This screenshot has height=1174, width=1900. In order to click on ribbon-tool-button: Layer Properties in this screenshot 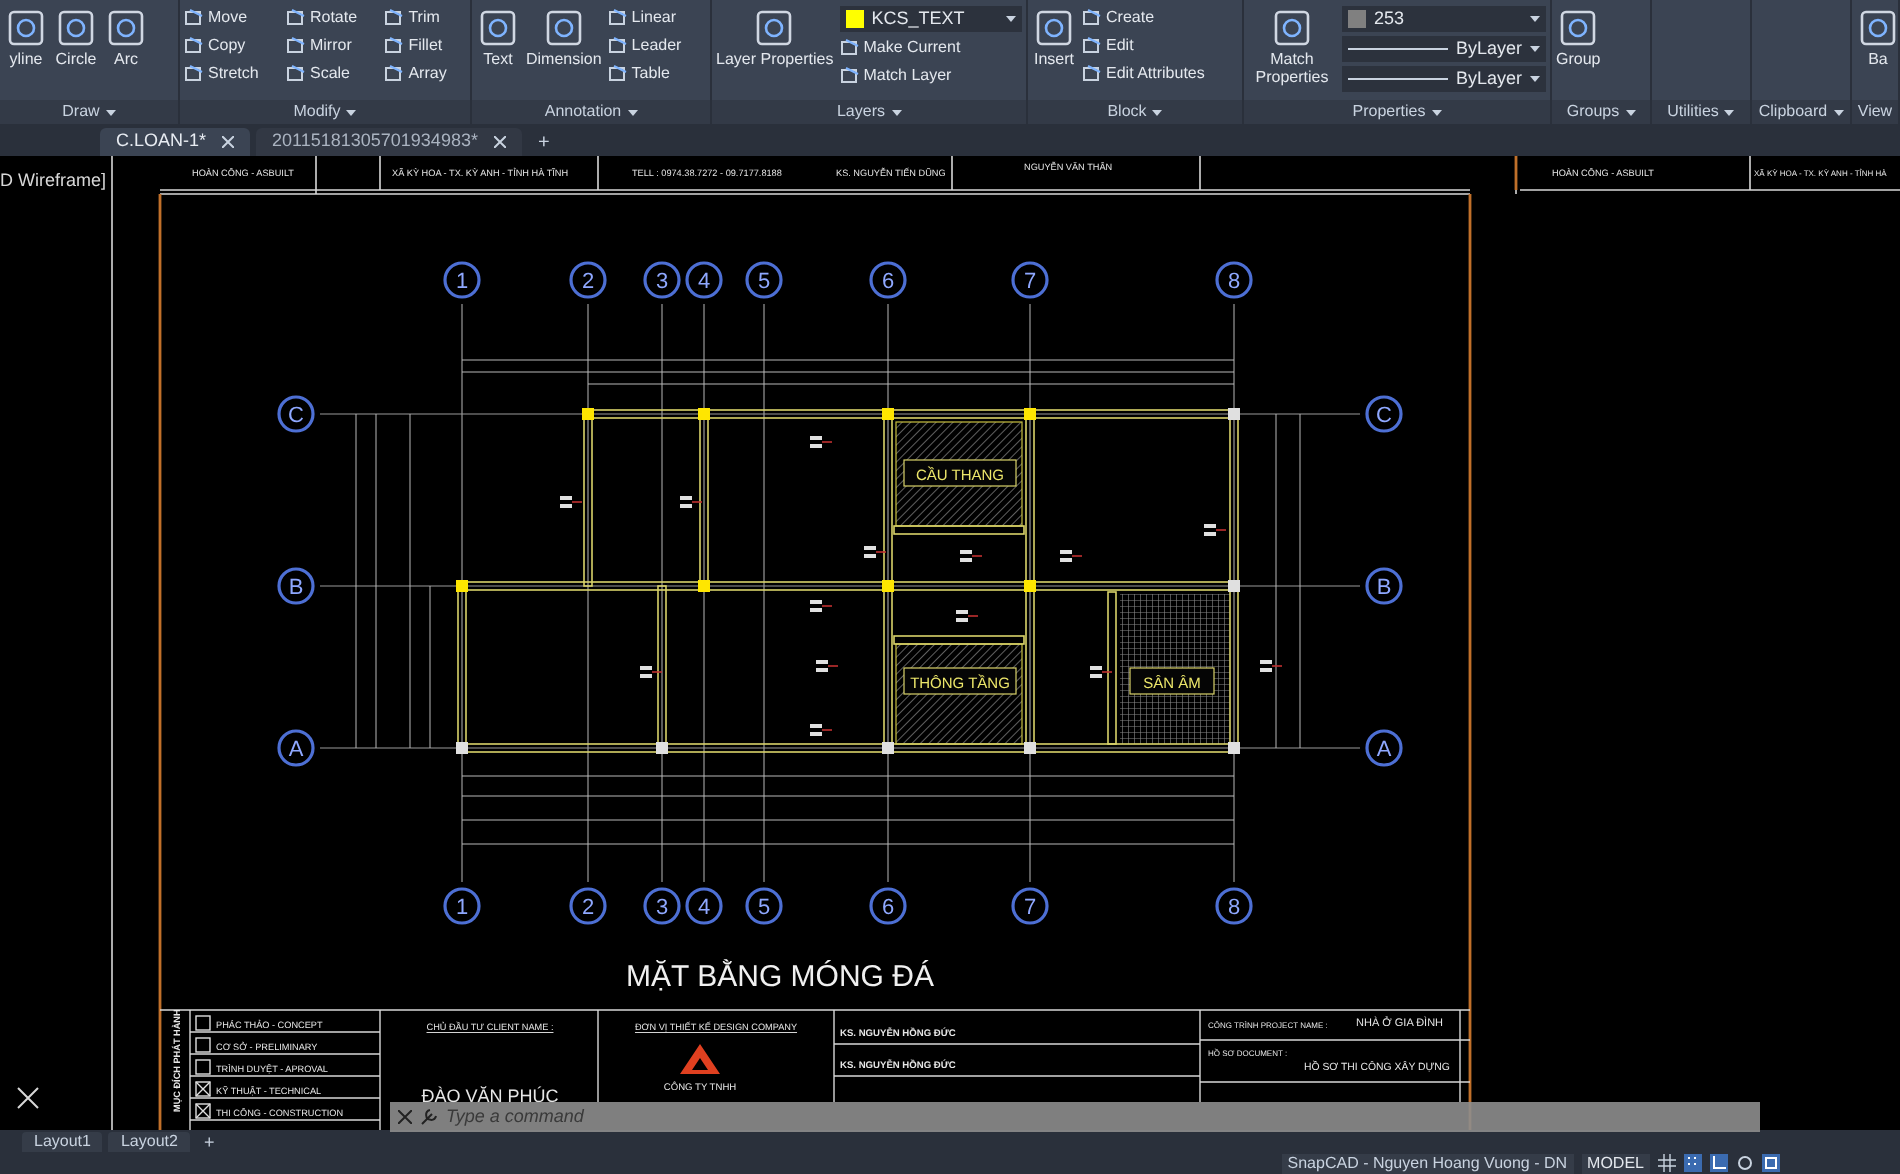, I will do `click(775, 37)`.